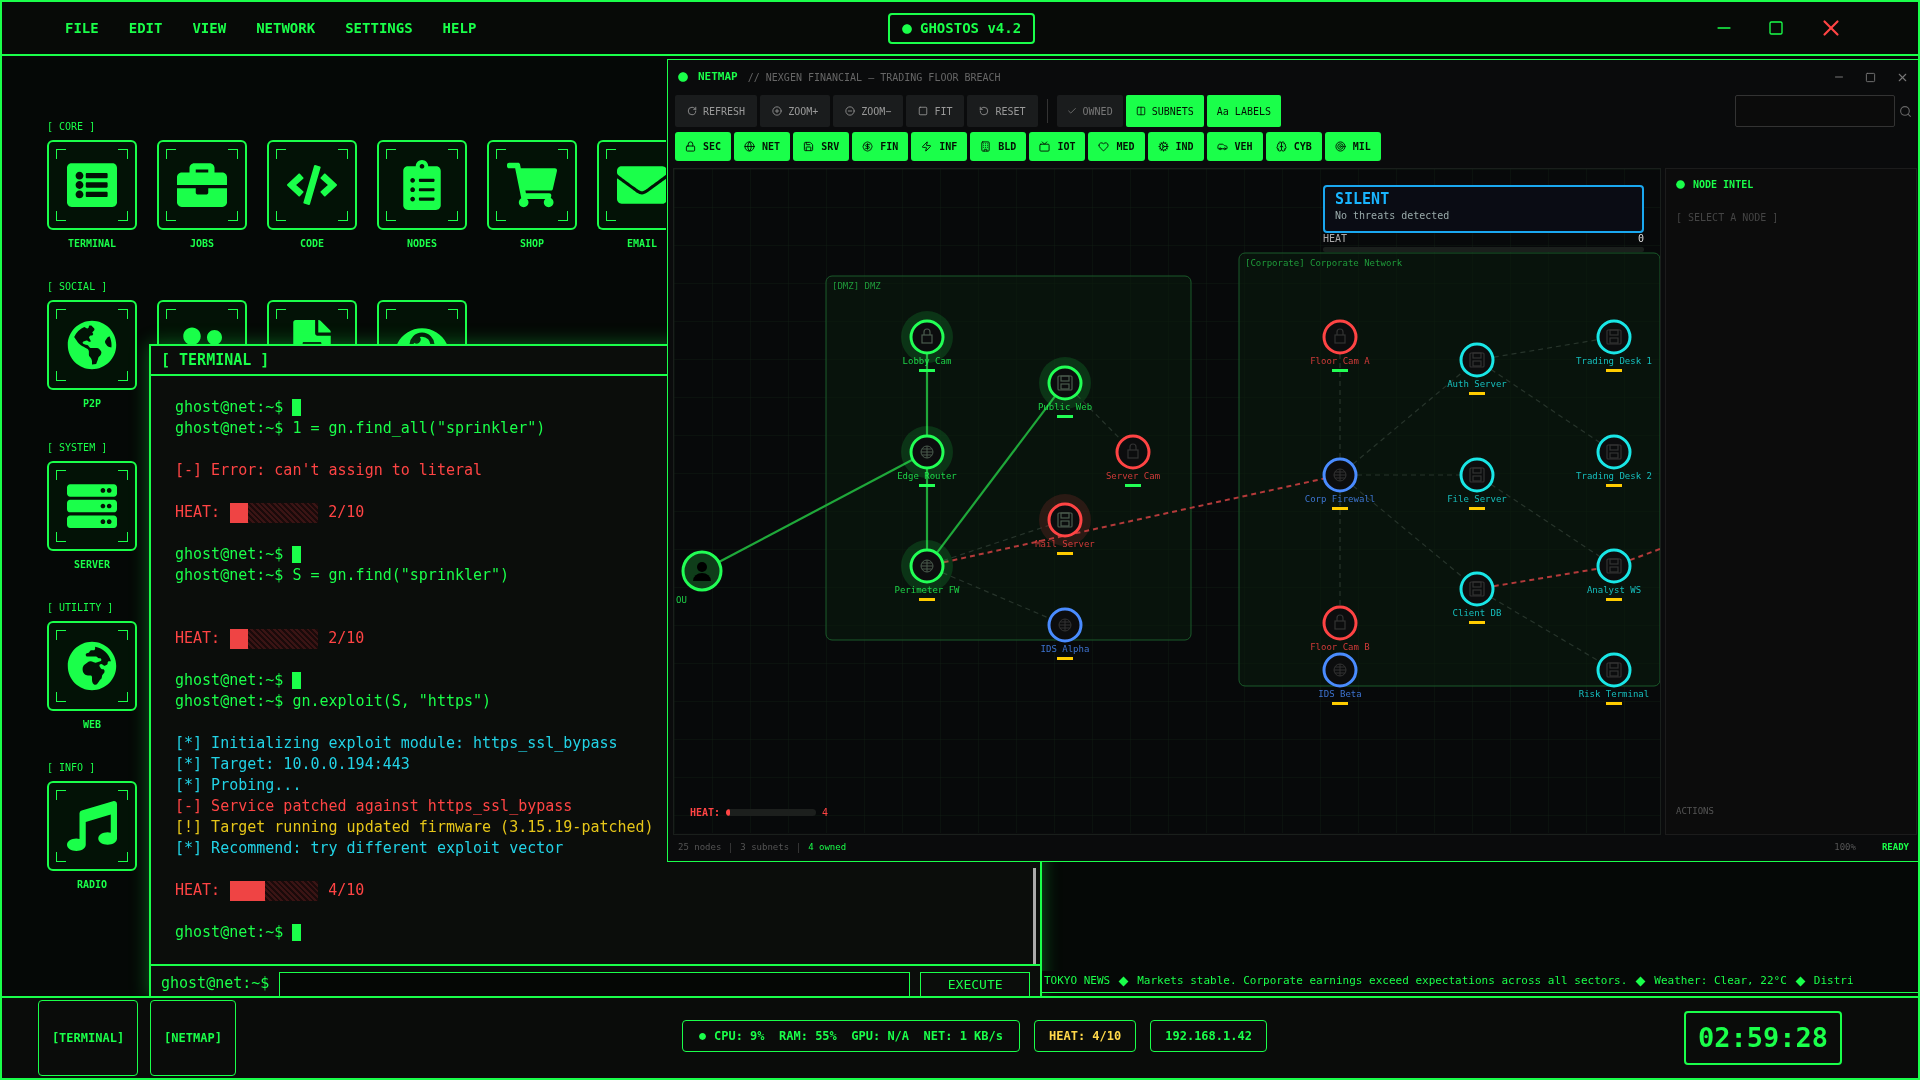 This screenshot has height=1080, width=1920. What do you see at coordinates (1243, 111) in the screenshot?
I see `toggle-button: Aa LABELS` at bounding box center [1243, 111].